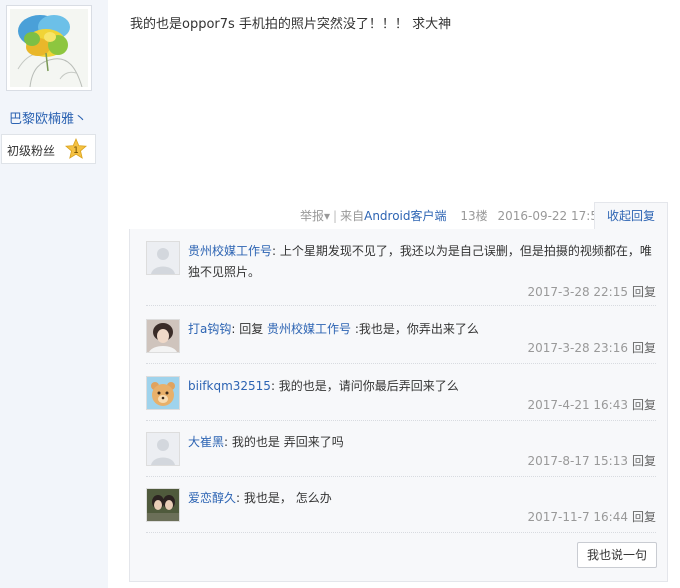 This screenshot has width=680, height=588. I want to click on fan-level-badge: 初级粉丝 1, so click(48, 149).